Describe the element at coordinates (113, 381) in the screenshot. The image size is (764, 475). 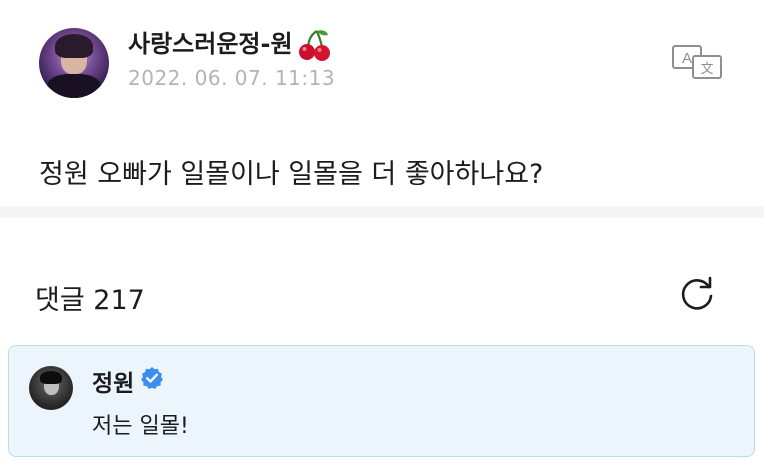
I see `commenter-name: 정원` at that location.